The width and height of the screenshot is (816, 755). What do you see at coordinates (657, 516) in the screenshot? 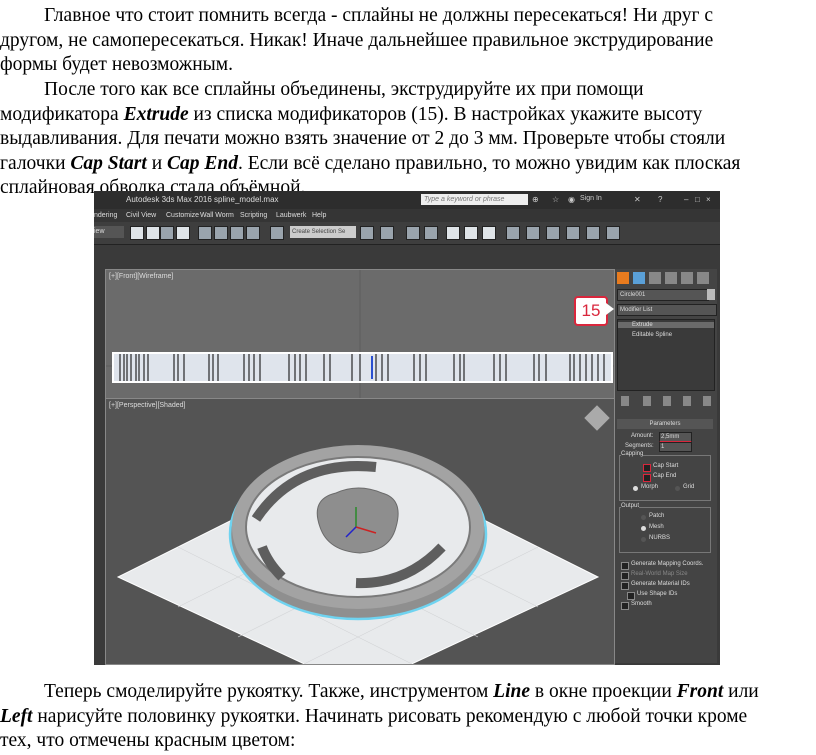
I see `patch-label: Patch` at bounding box center [657, 516].